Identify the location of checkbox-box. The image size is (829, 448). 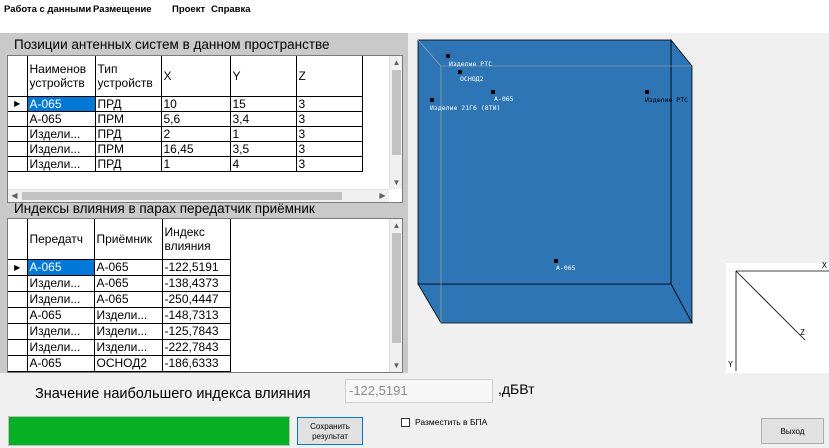
(405, 422).